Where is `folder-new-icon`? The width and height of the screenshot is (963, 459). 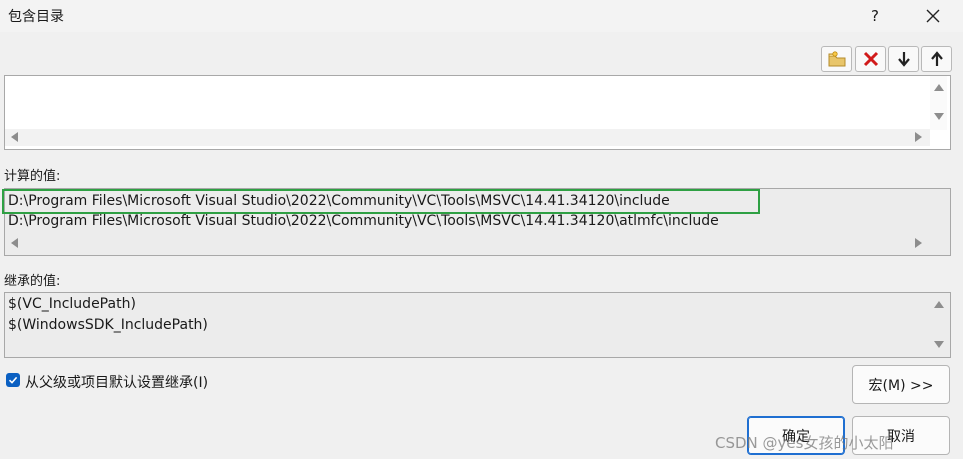
folder-new-icon is located at coordinates (836, 59).